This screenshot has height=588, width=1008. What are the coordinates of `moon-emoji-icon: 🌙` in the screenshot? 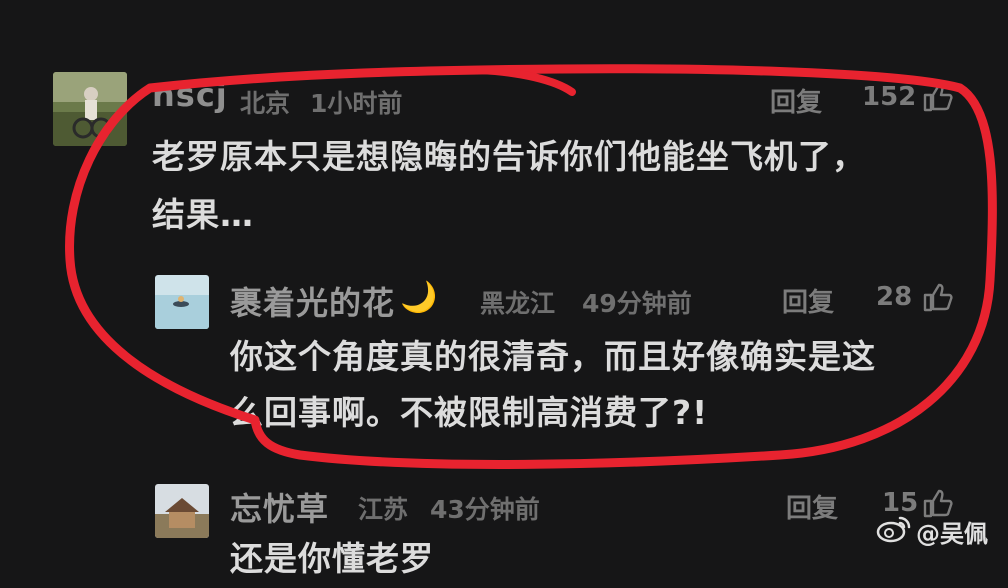 It's located at (419, 297).